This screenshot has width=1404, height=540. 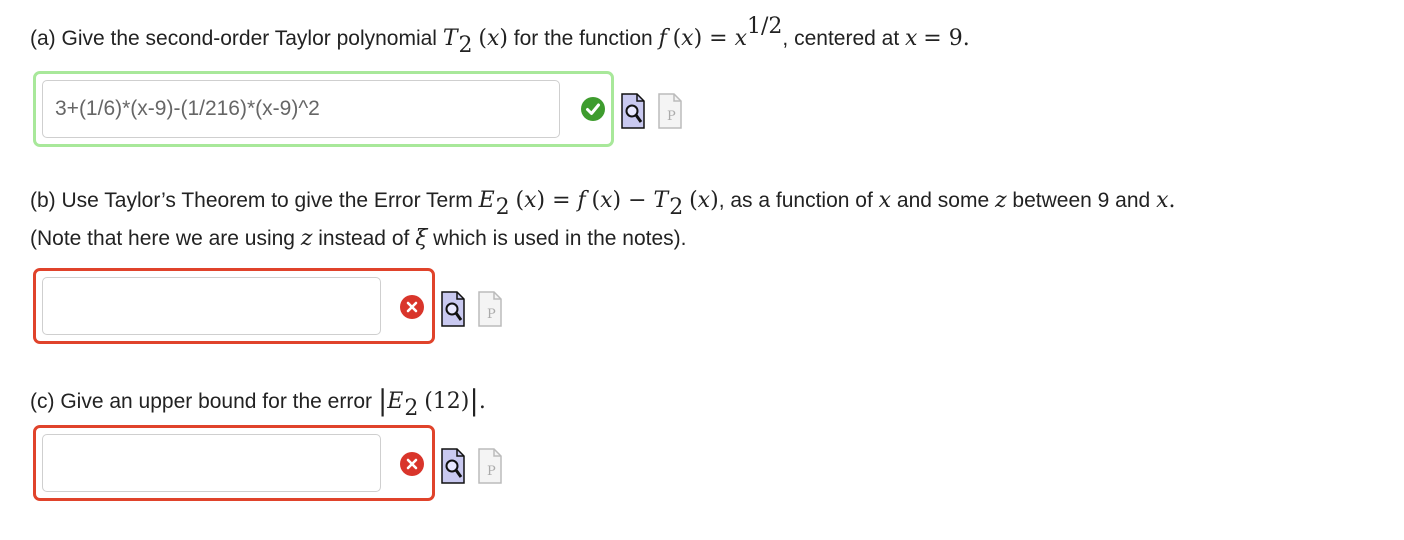 What do you see at coordinates (593, 109) in the screenshot?
I see `correct-check-icon` at bounding box center [593, 109].